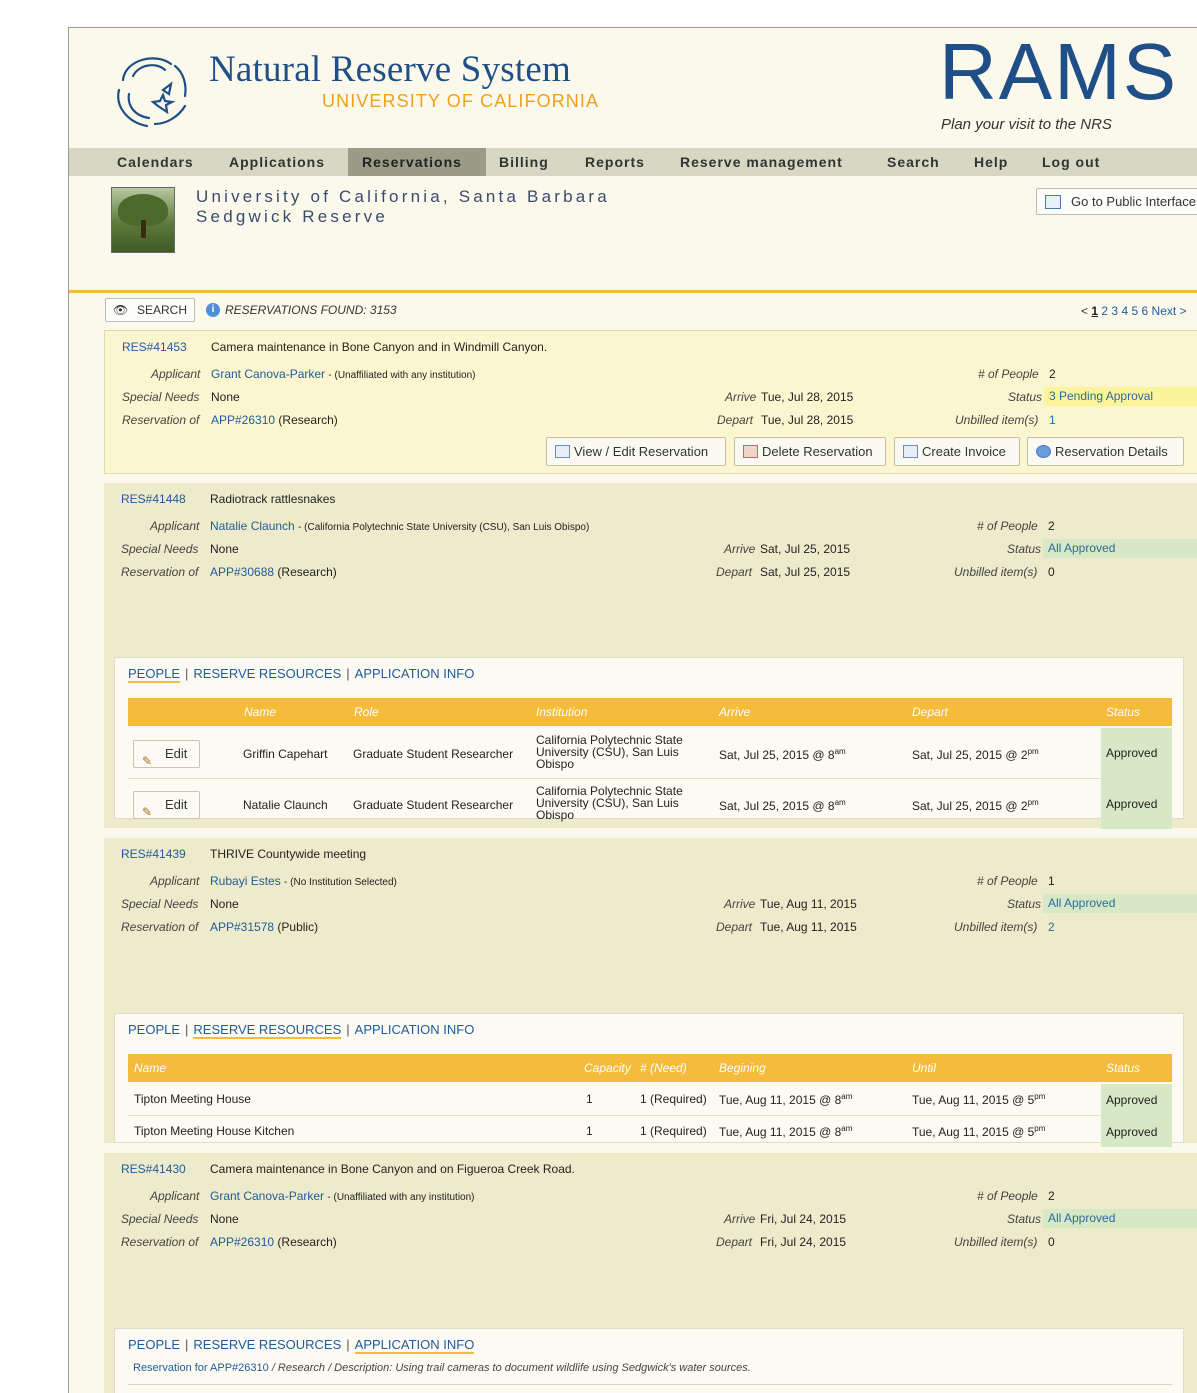 Image resolution: width=1197 pixels, height=1393 pixels. I want to click on applicant-link: Rubayi Estes, so click(245, 881).